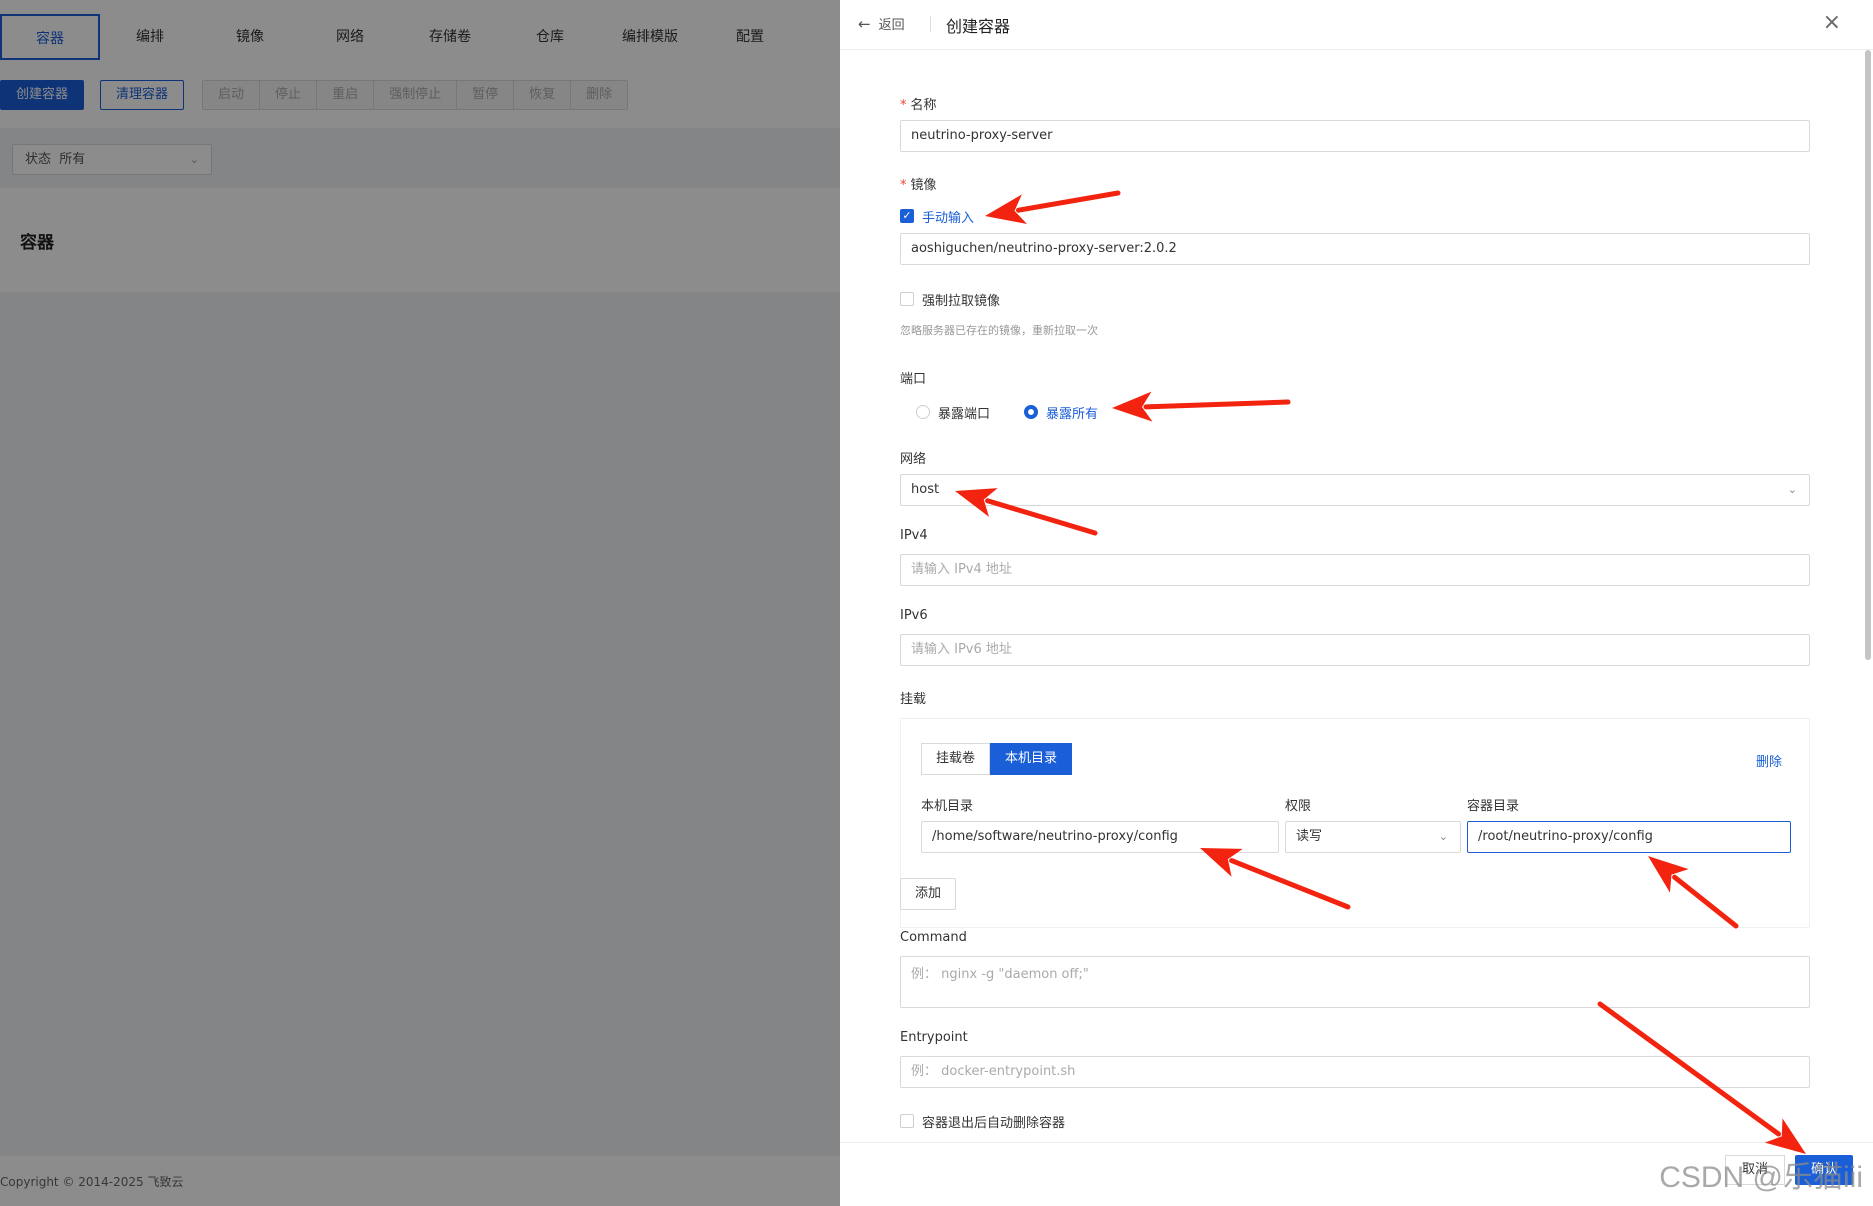  I want to click on tab-mount-volume: 挂载卷, so click(956, 759).